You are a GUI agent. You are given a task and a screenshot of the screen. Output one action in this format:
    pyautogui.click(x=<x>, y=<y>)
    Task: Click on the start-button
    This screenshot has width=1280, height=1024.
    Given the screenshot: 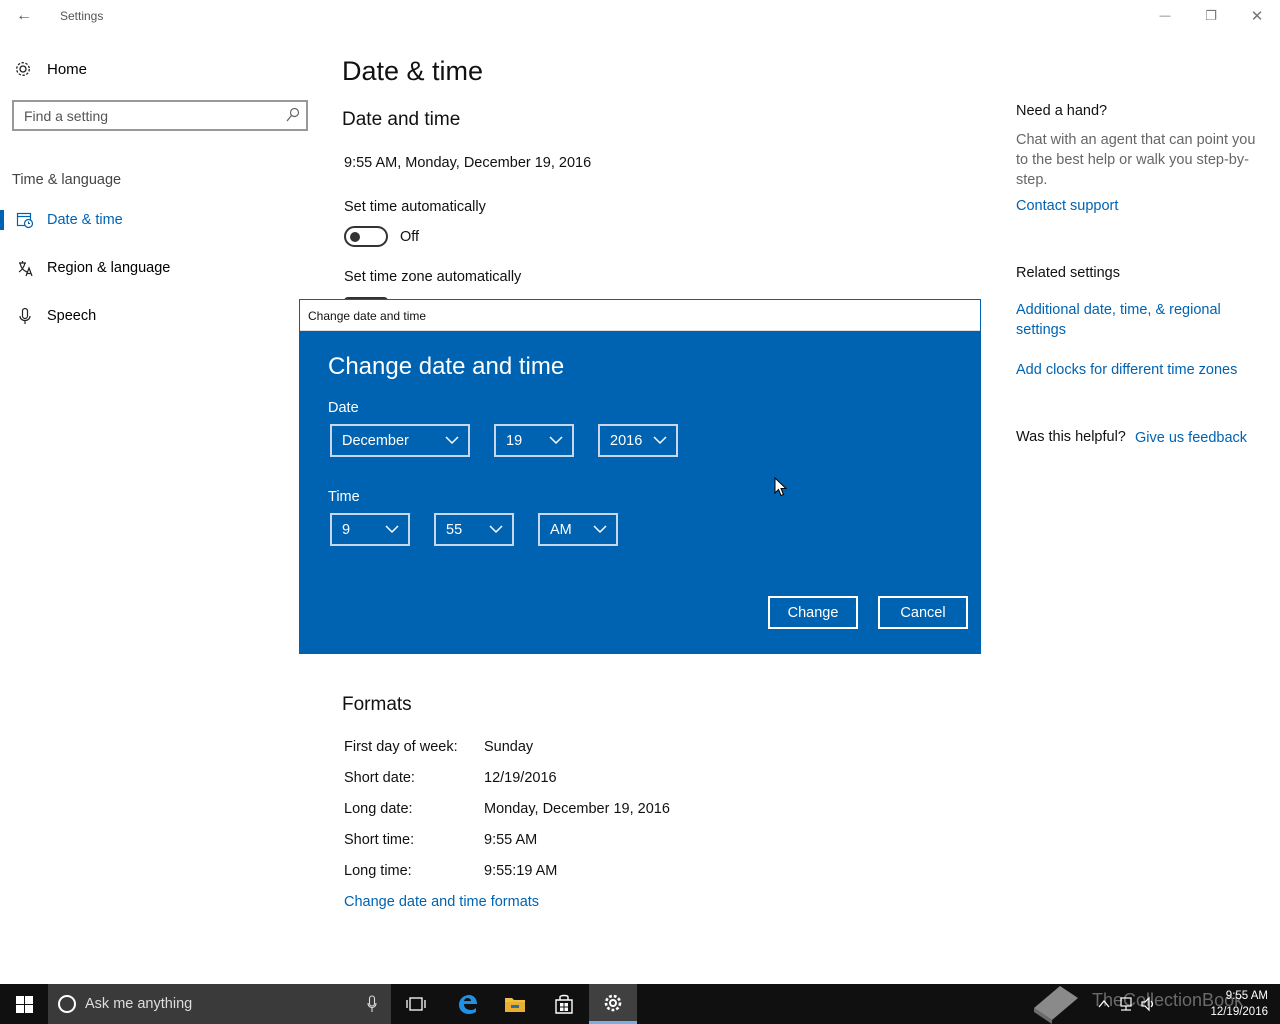 What is the action you would take?
    pyautogui.click(x=24, y=1004)
    